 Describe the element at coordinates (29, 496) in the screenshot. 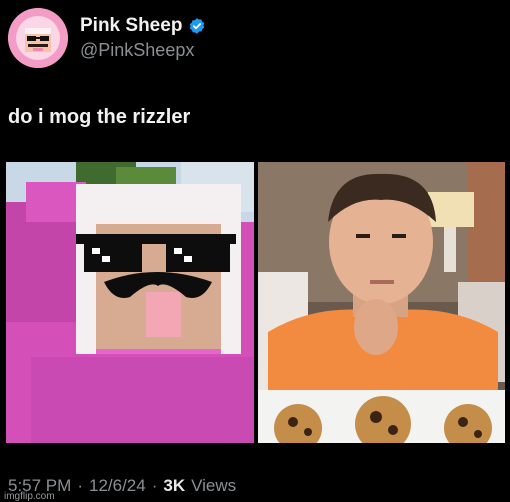

I see `watermark: imgflip.com` at that location.